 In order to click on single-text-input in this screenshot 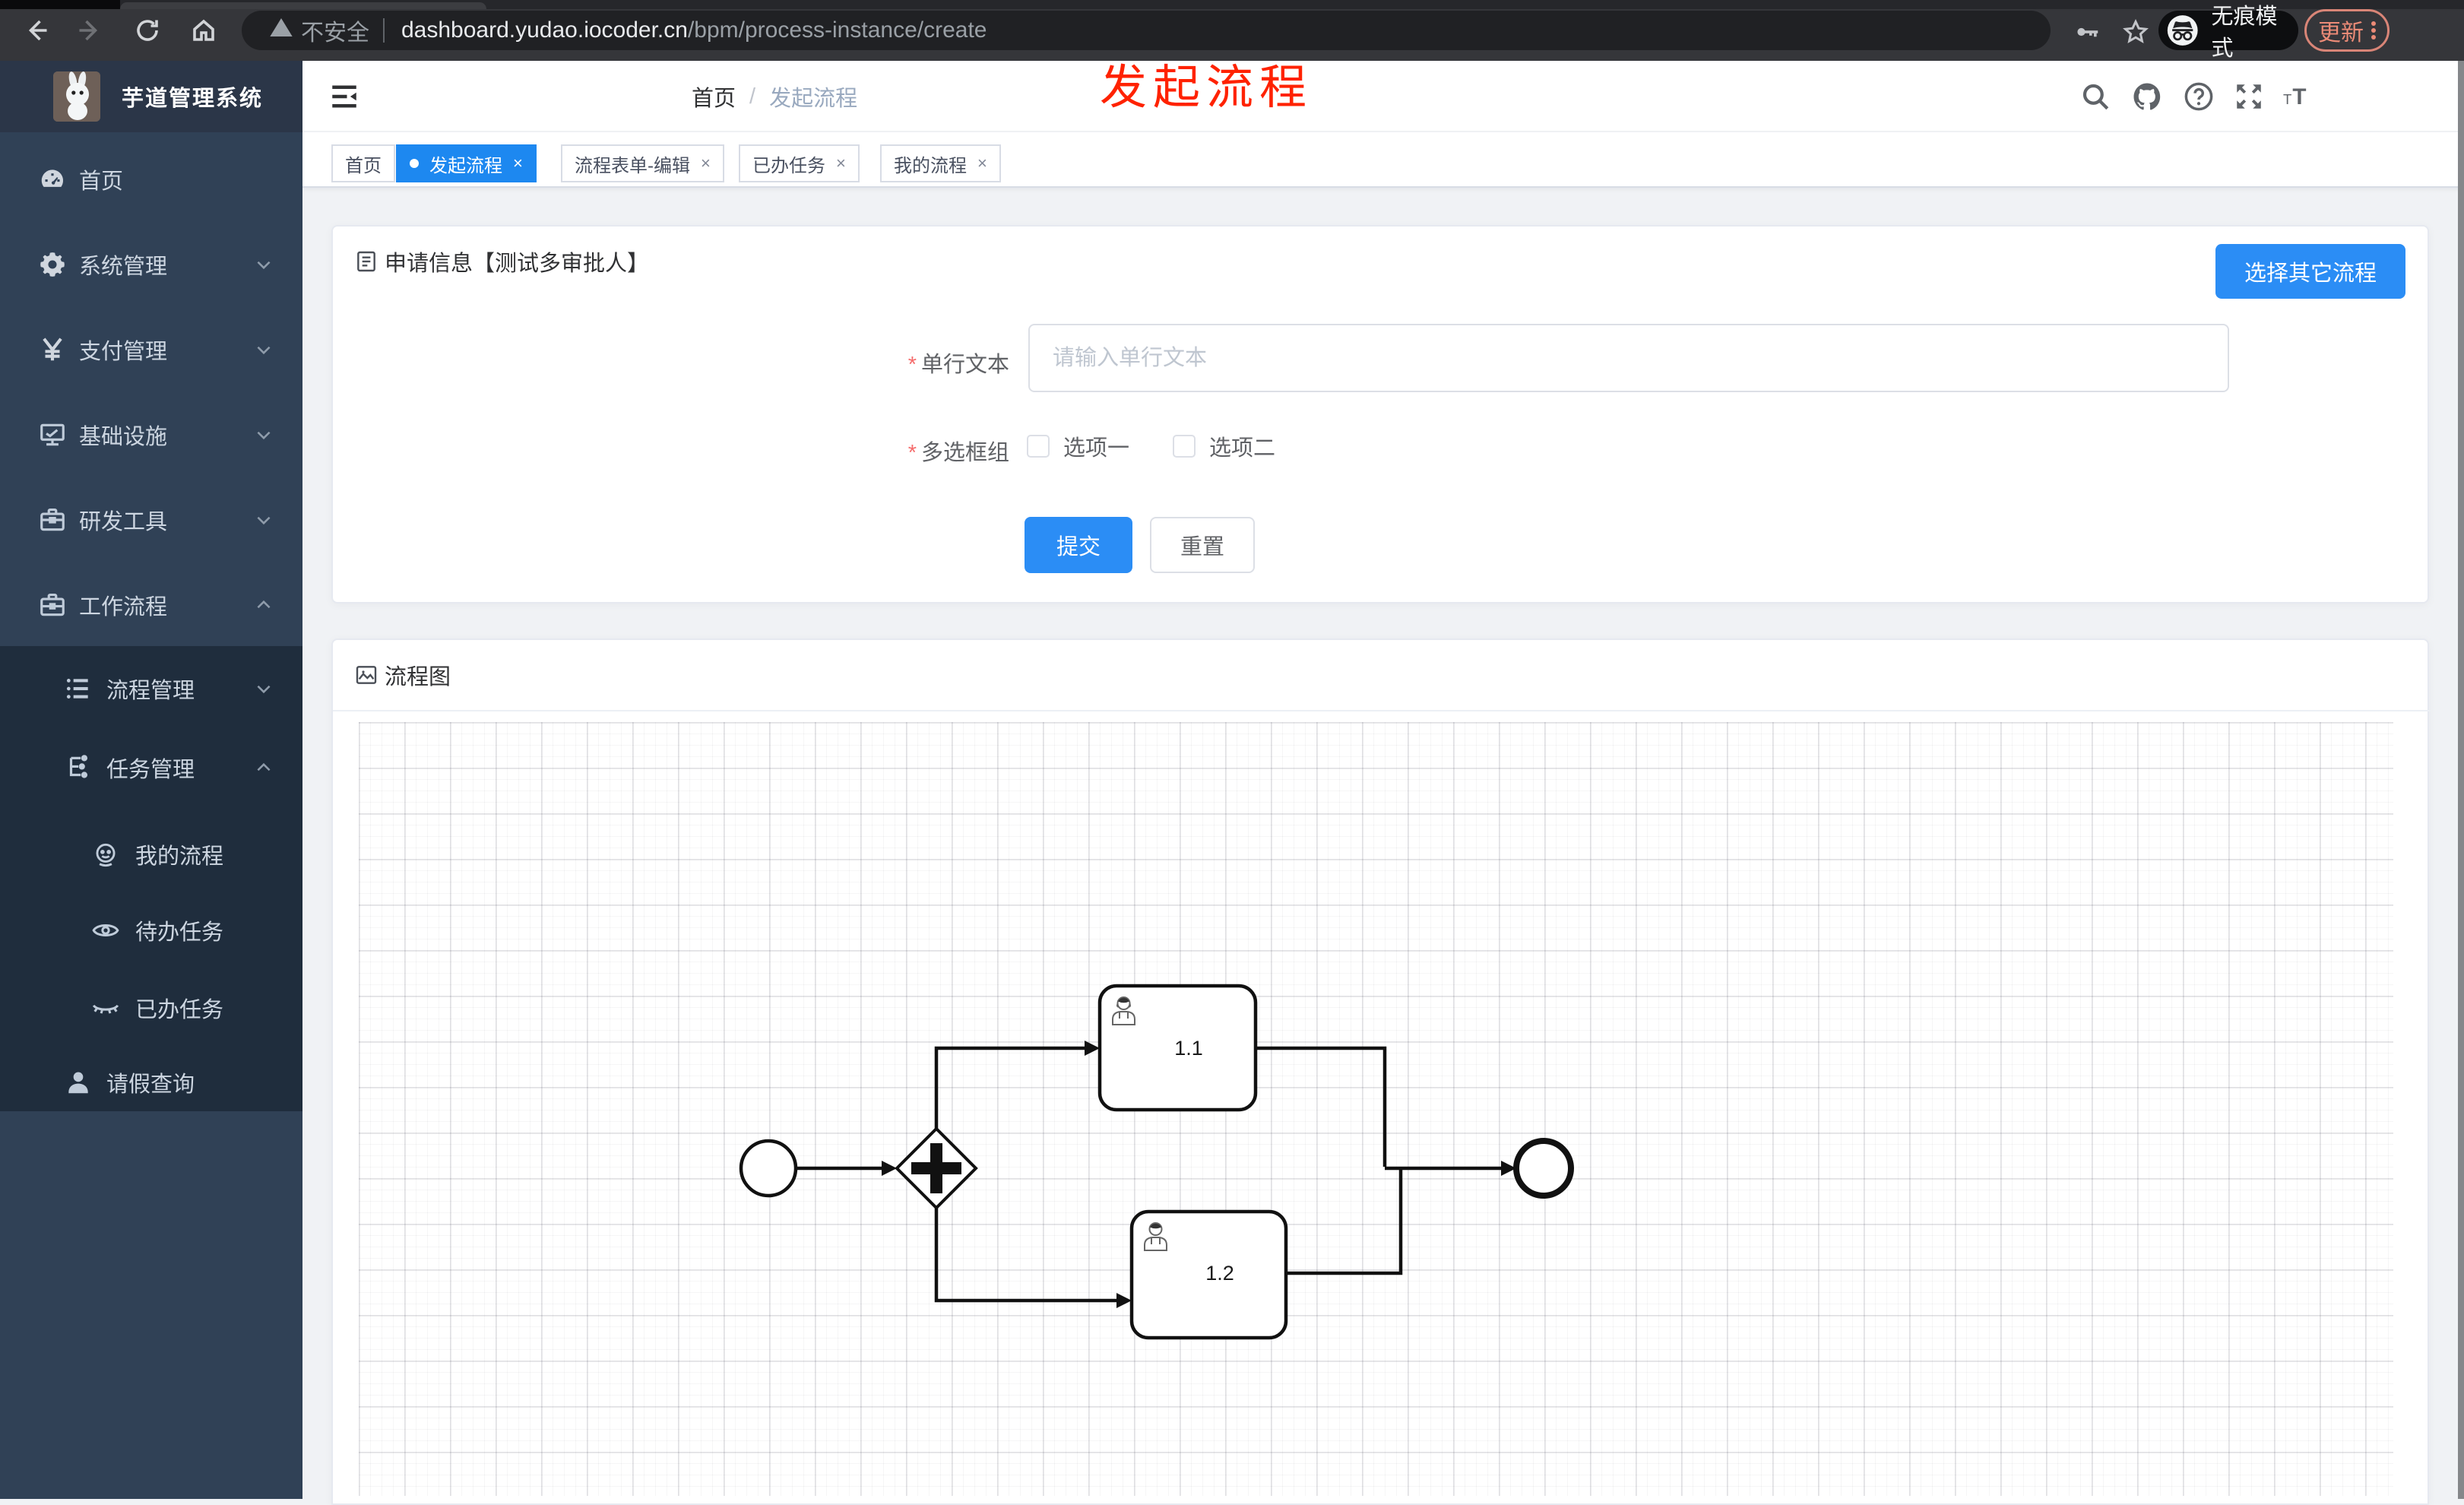, I will do `click(1629, 358)`.